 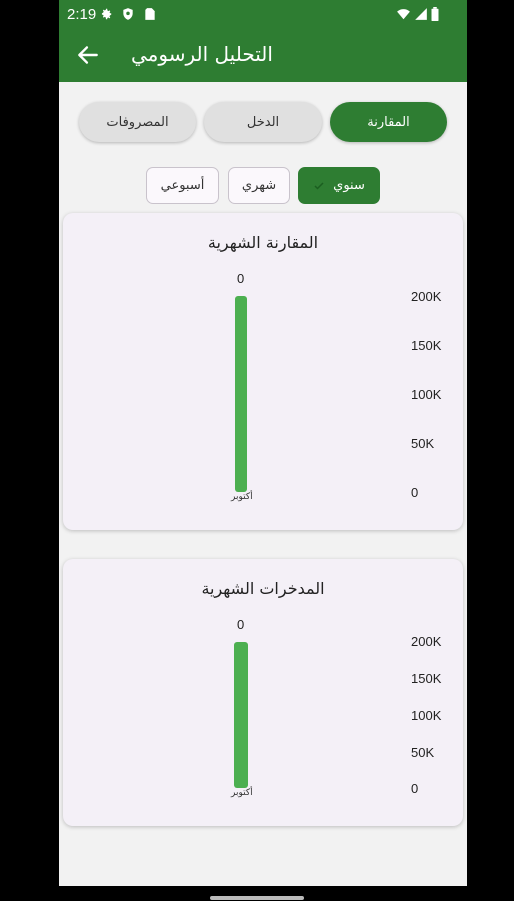 I want to click on period-monthly-chip: شهري, so click(x=259, y=185).